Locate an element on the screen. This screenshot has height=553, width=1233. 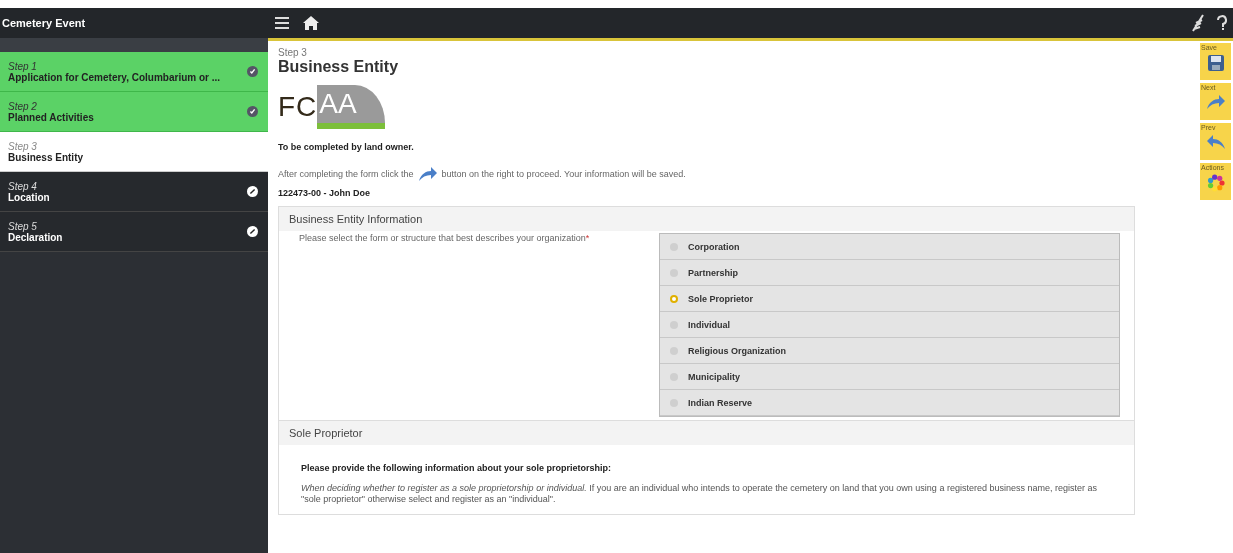
step-item: Step 2 Planned Activities is located at coordinates (134, 112).